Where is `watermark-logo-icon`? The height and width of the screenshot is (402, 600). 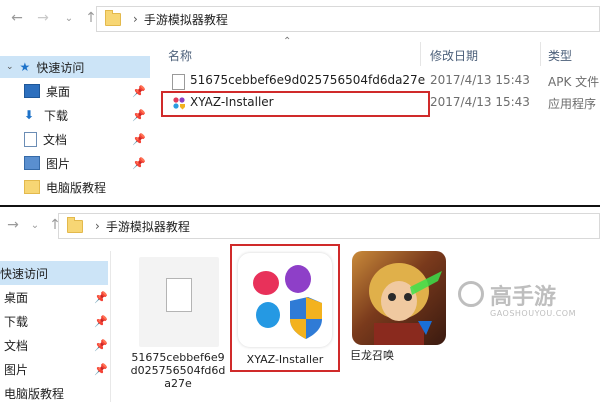 watermark-logo-icon is located at coordinates (471, 294).